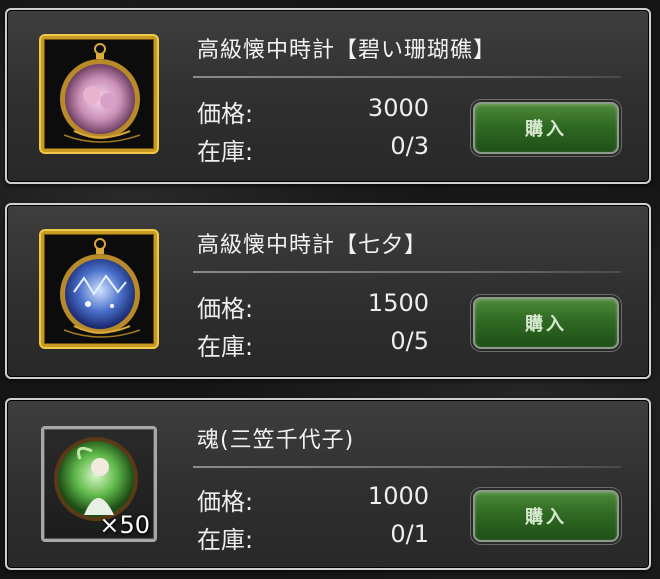 This screenshot has width=660, height=579. What do you see at coordinates (276, 440) in the screenshot?
I see `item-name: 魂(三笠千代子)` at bounding box center [276, 440].